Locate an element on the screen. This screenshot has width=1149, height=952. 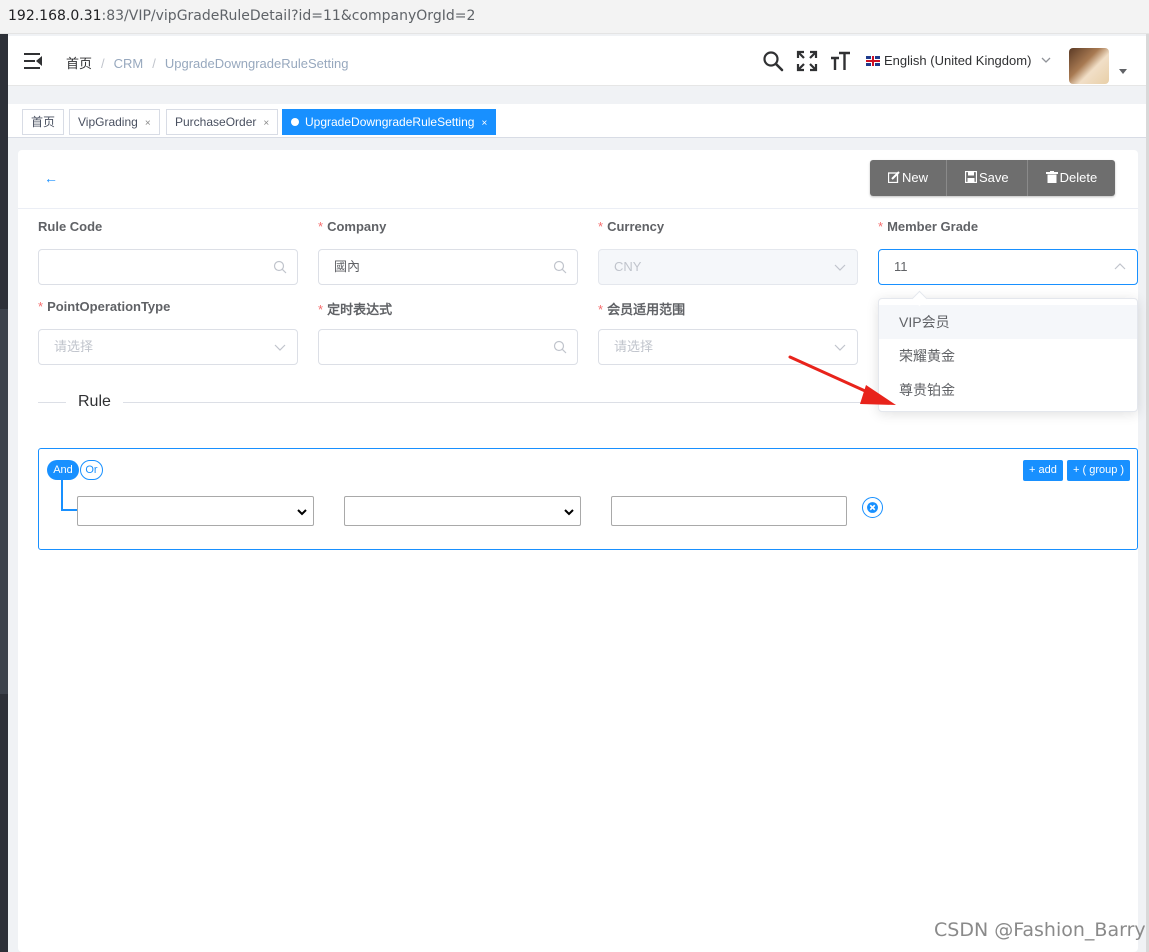
new-button: New is located at coordinates (909, 178).